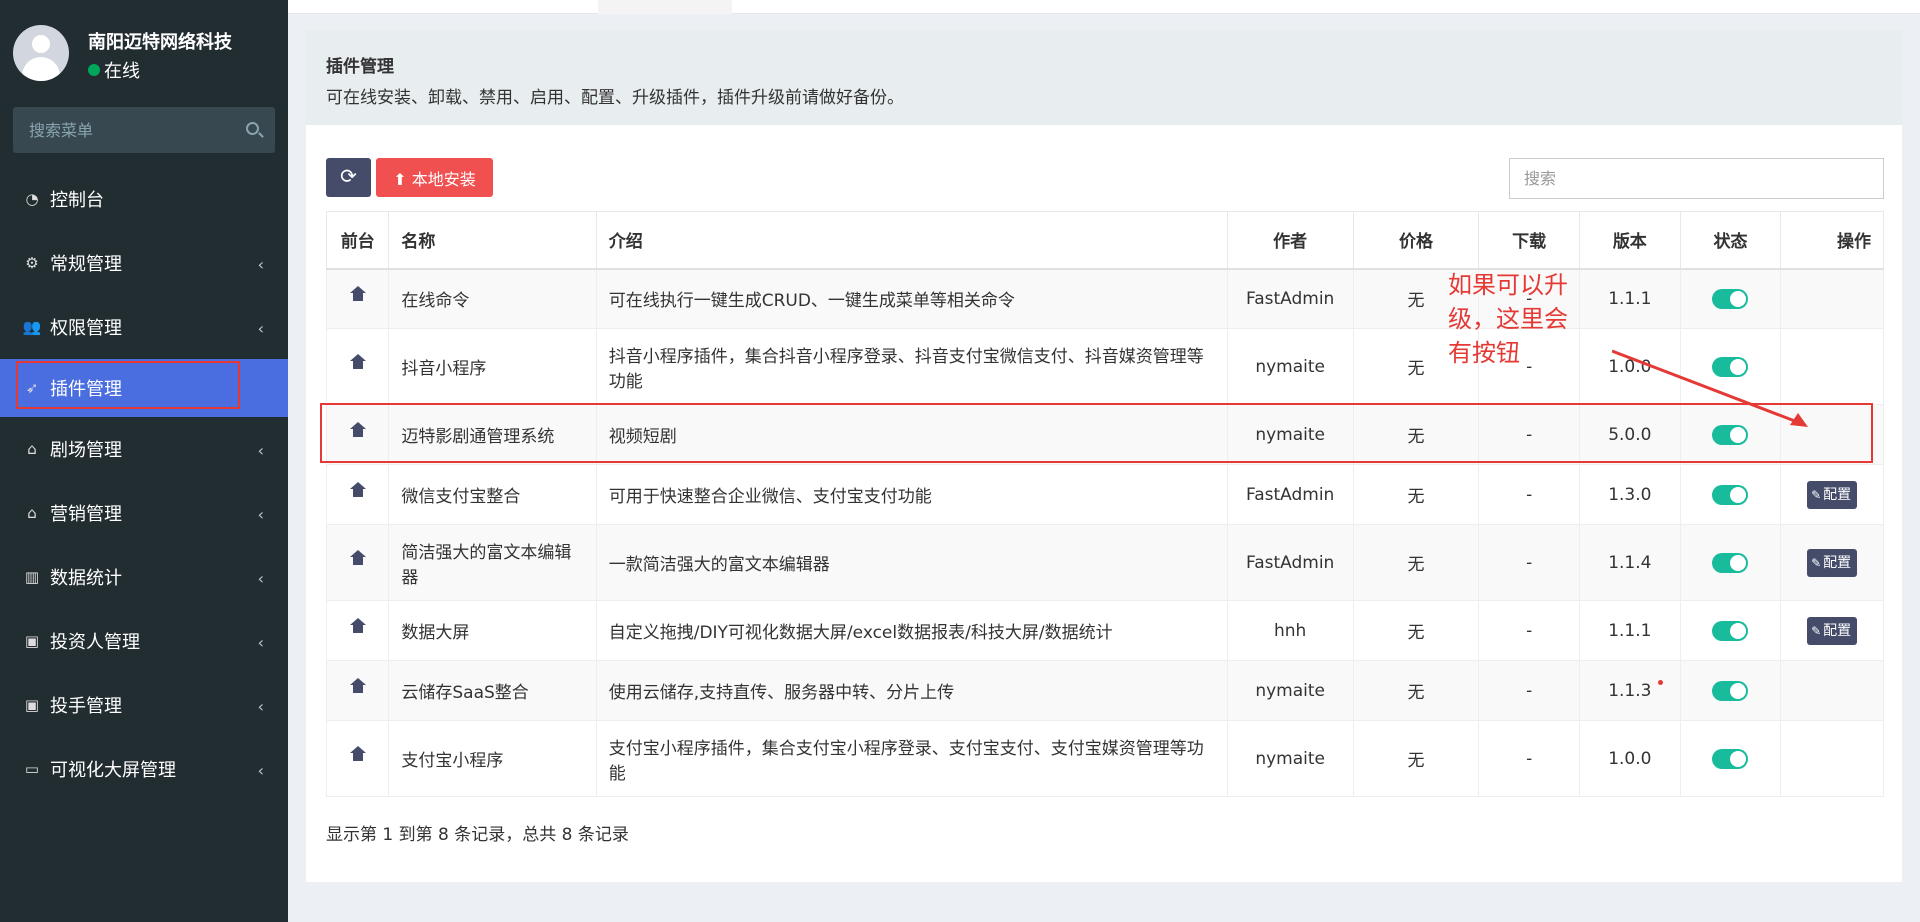 The height and width of the screenshot is (922, 1920). What do you see at coordinates (477, 835) in the screenshot?
I see `pagination-info: 显示第 1 到第 8 条记录，总共 8 条记录` at bounding box center [477, 835].